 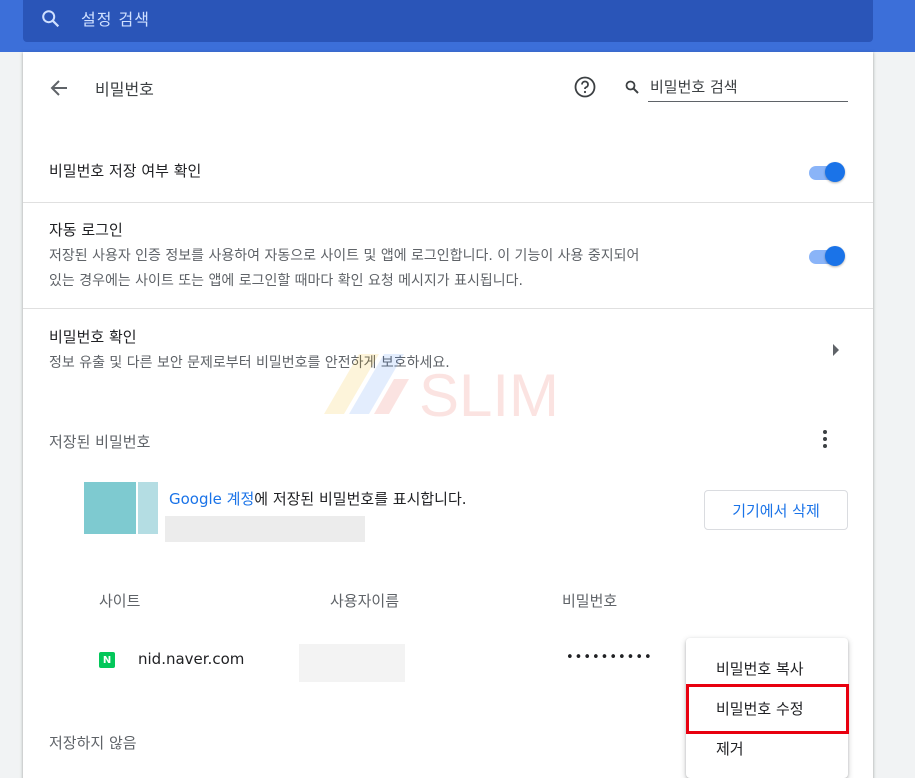 What do you see at coordinates (107, 660) in the screenshot?
I see `naver-favicon-icon: N` at bounding box center [107, 660].